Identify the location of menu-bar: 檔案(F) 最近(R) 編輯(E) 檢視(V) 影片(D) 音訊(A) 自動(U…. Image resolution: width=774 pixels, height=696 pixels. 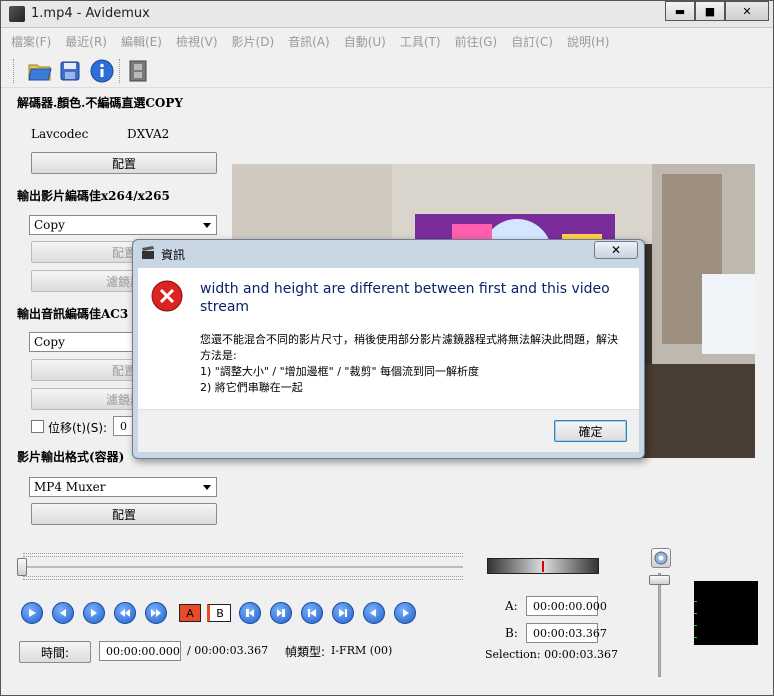
(387, 41).